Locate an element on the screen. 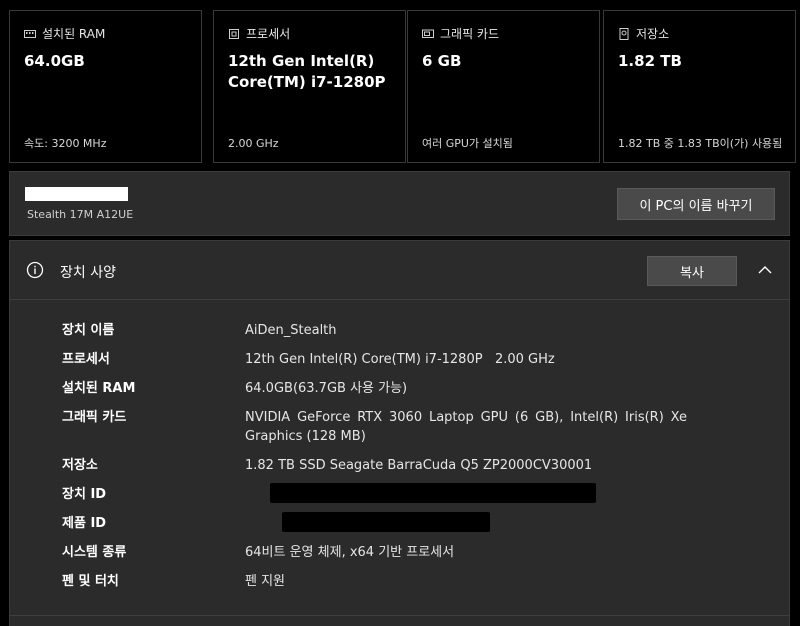  spec-row-pen-touch: 펜 및 터치 펜 지원 is located at coordinates (399, 586).